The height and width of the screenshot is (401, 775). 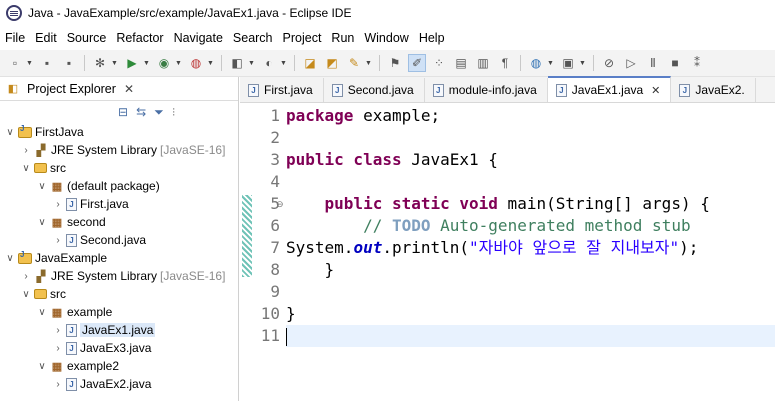 What do you see at coordinates (609, 89) in the screenshot?
I see `editor-tab: J JavaEx1.java ✕` at bounding box center [609, 89].